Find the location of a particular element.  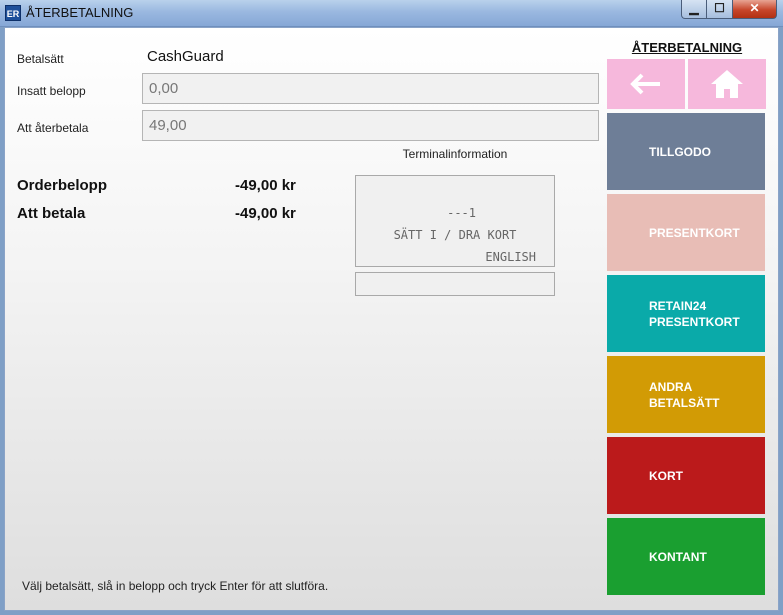

title-bar: ER ÅTERBETALNING ▁ ☐ ✕ is located at coordinates (391, 13).